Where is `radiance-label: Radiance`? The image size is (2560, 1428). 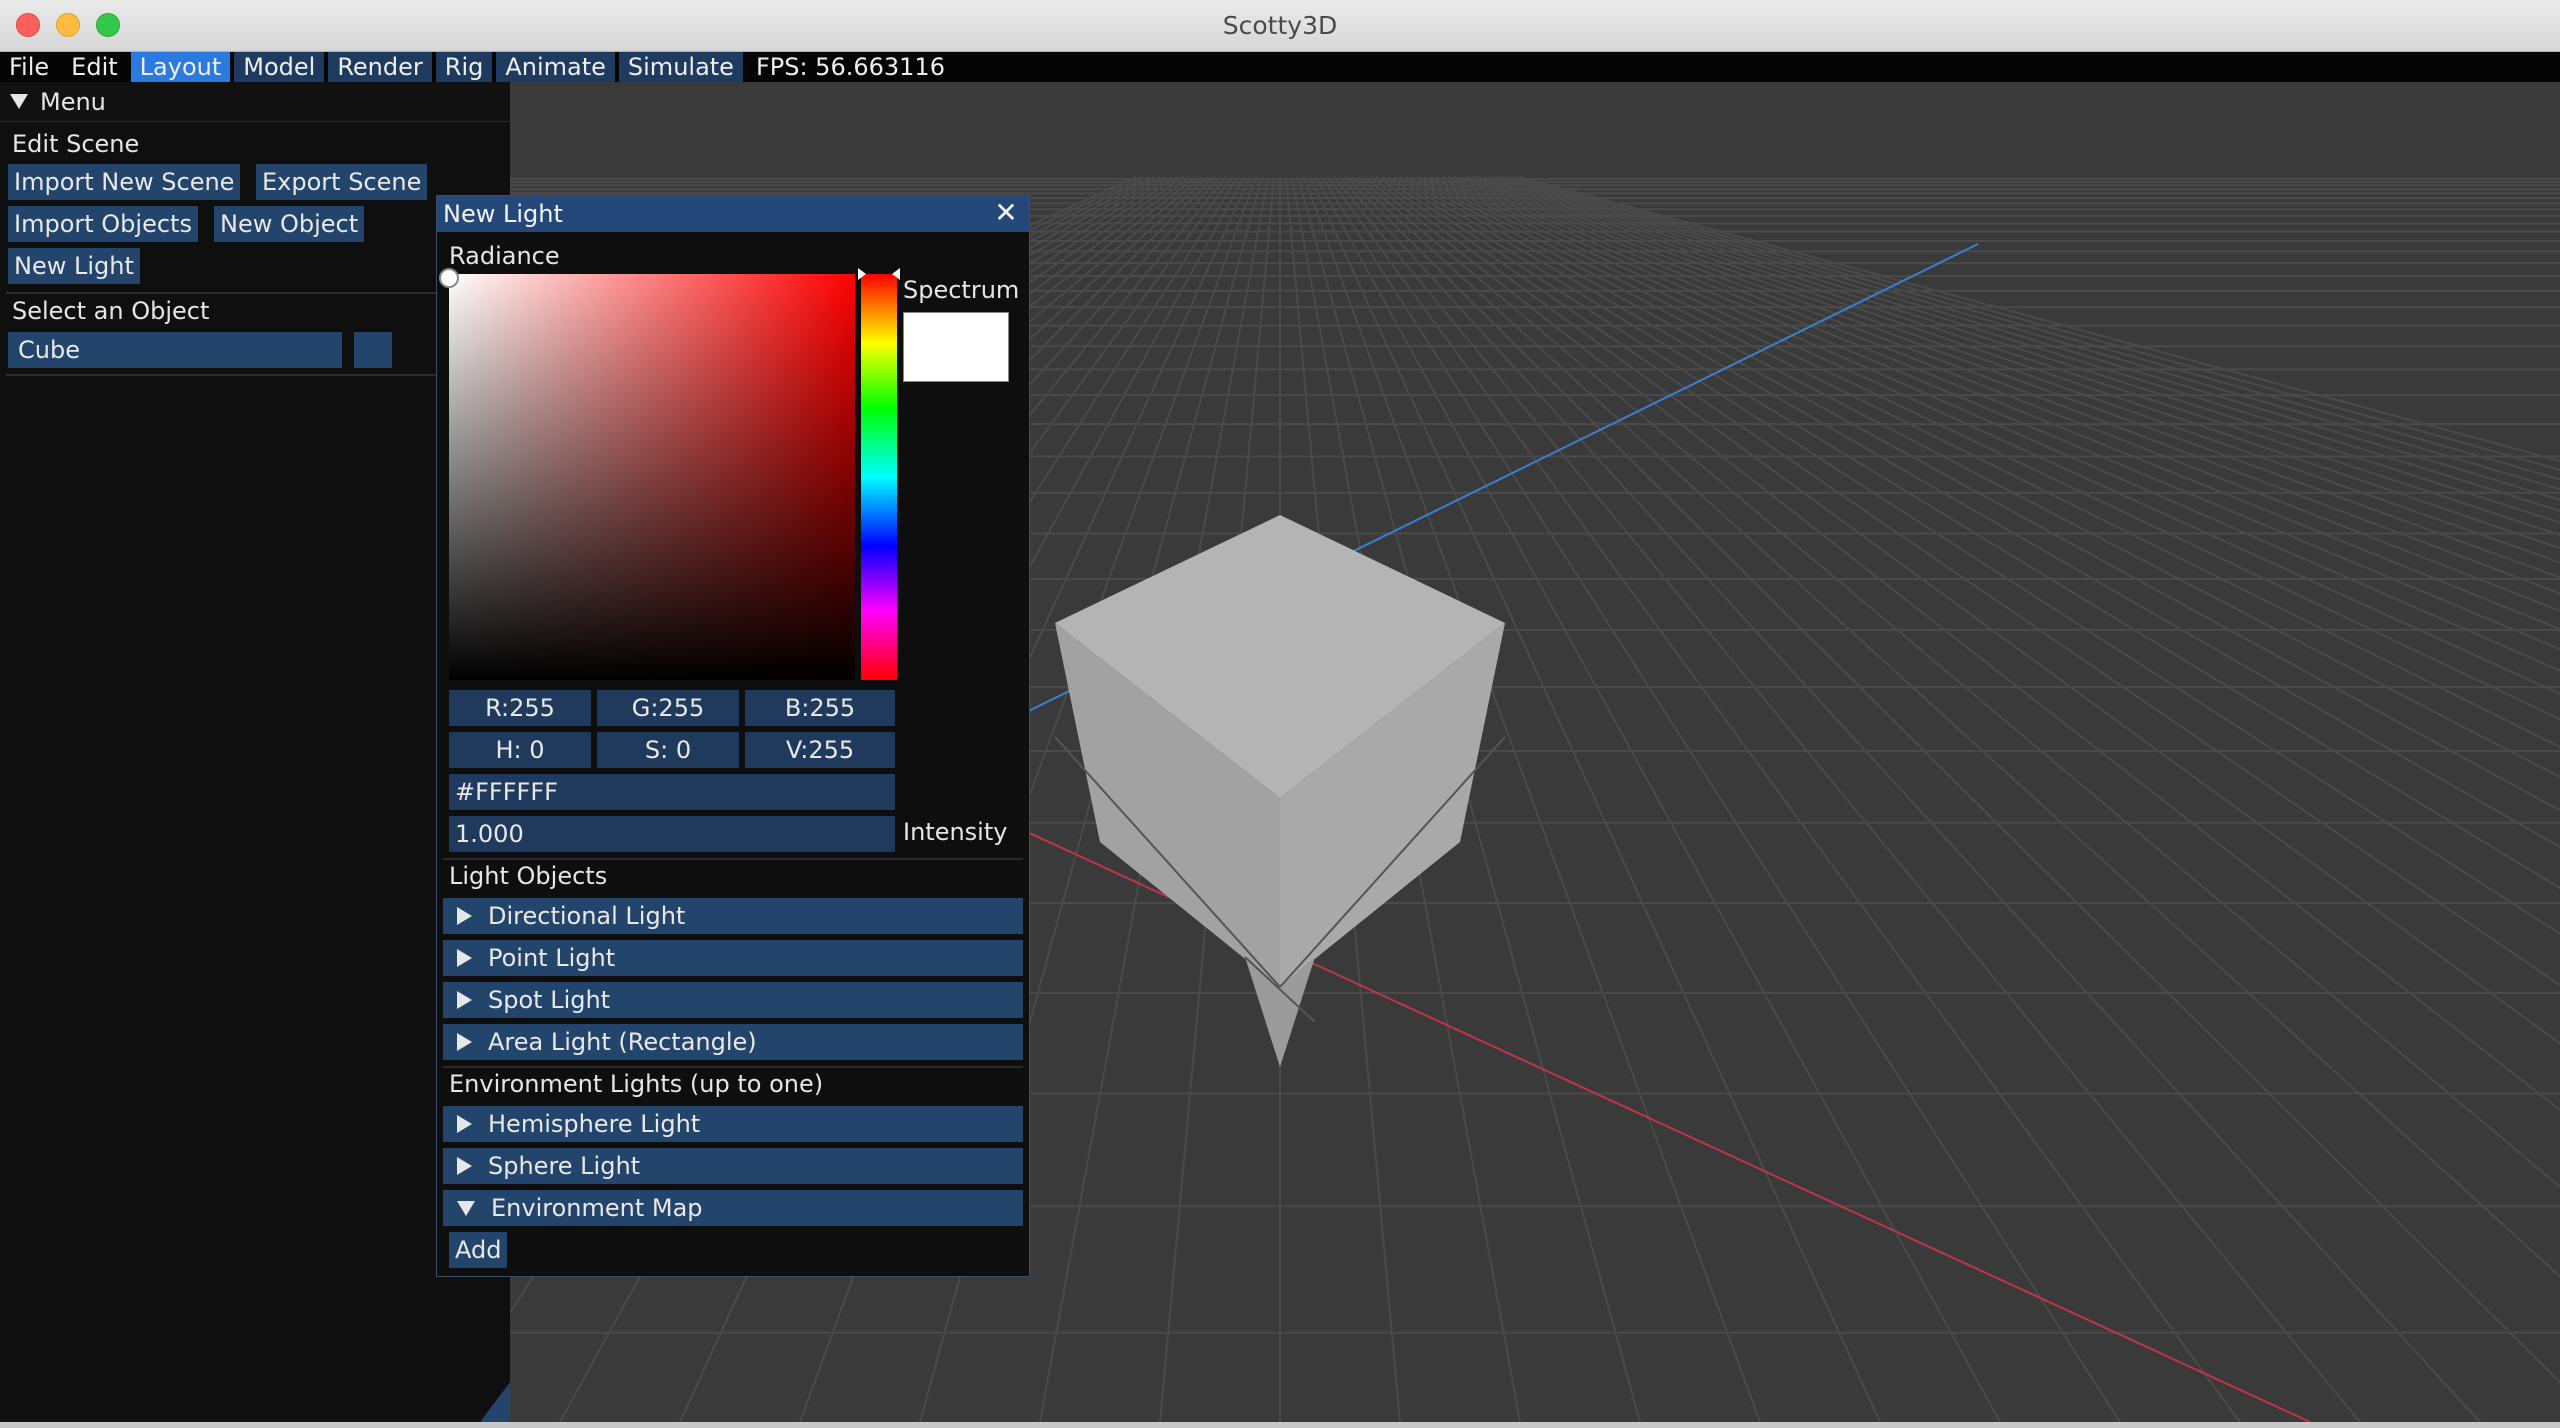 radiance-label: Radiance is located at coordinates (504, 256).